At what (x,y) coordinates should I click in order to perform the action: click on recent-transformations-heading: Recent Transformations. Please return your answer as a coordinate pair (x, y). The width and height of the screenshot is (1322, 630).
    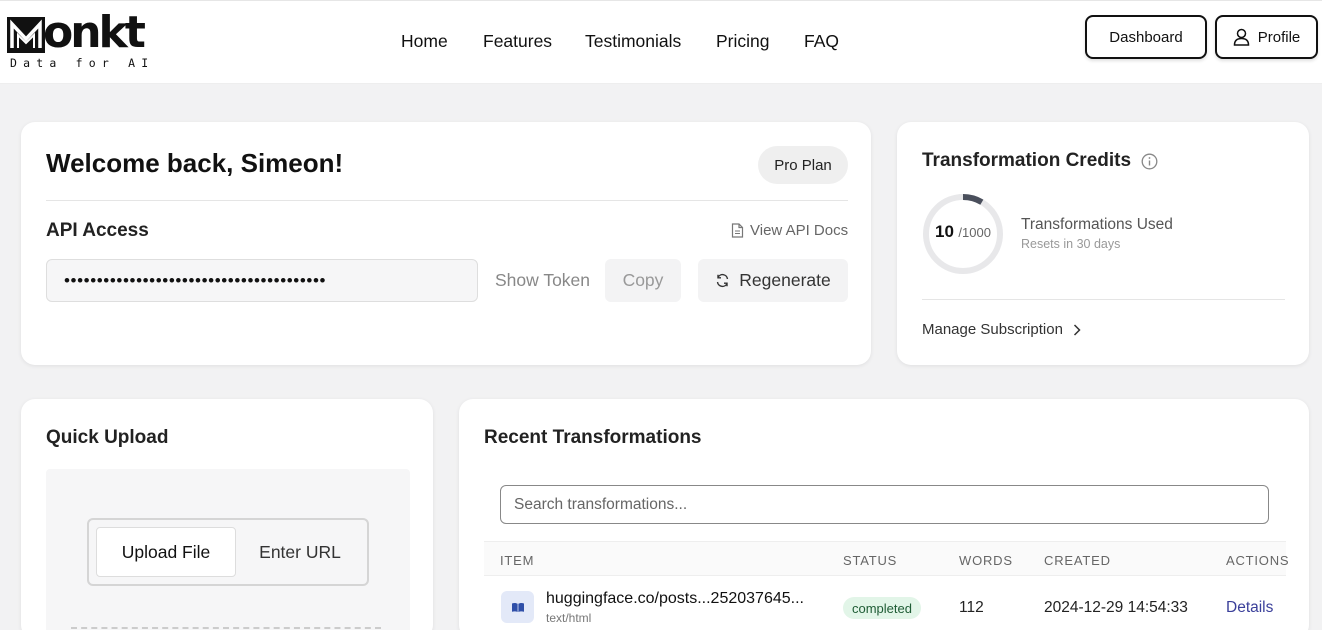
    Looking at the image, I should click on (593, 437).